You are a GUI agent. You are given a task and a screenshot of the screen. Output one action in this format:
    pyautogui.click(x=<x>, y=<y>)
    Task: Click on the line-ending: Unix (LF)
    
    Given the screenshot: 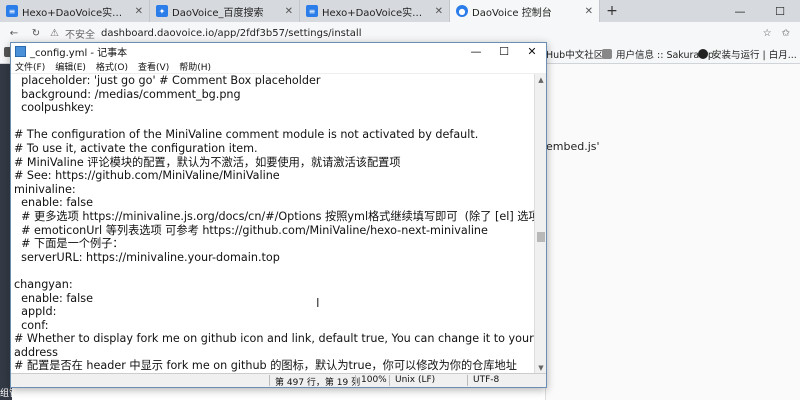 What is the action you would take?
    pyautogui.click(x=415, y=380)
    